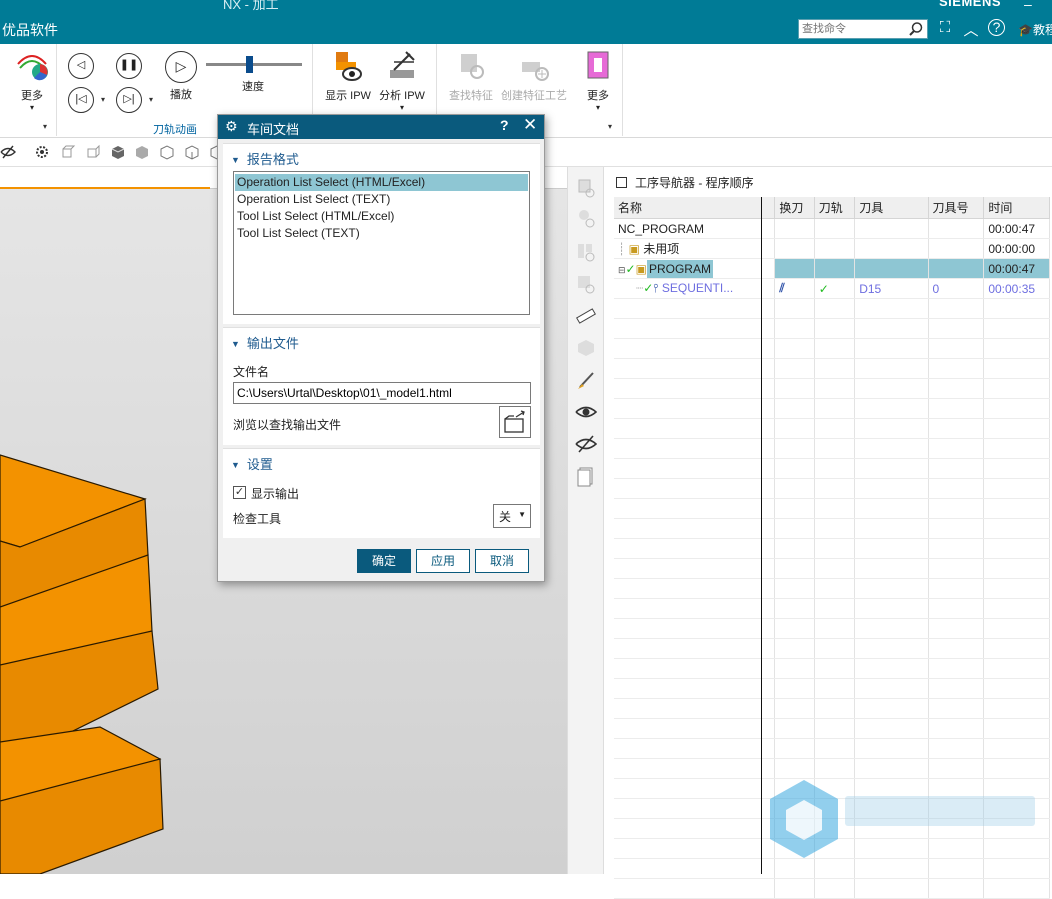  I want to click on step-back-button: ◁, so click(81, 66).